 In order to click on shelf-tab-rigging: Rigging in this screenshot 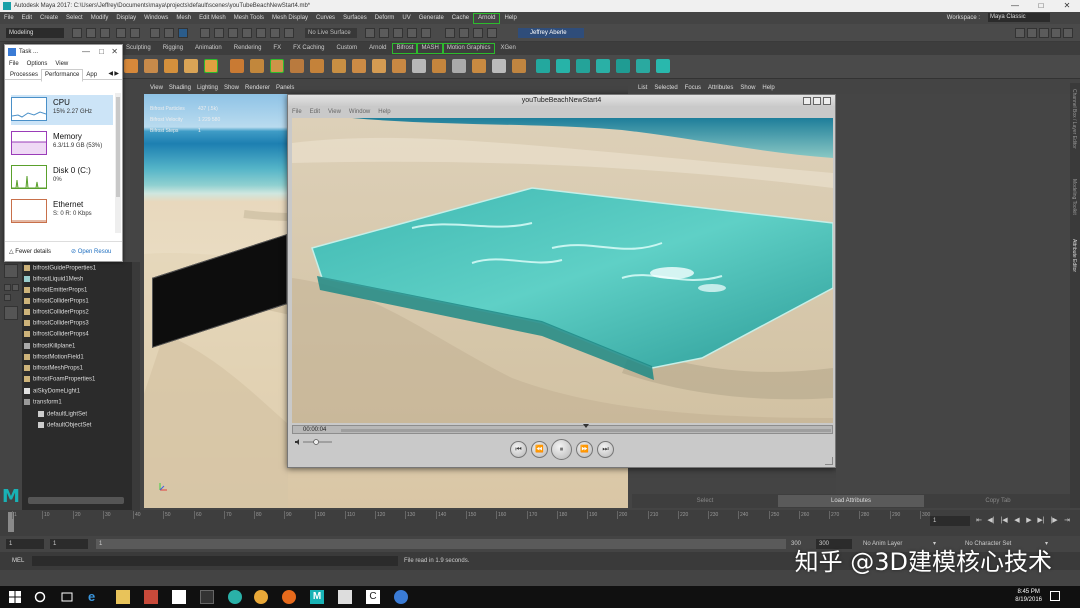, I will do `click(173, 48)`.